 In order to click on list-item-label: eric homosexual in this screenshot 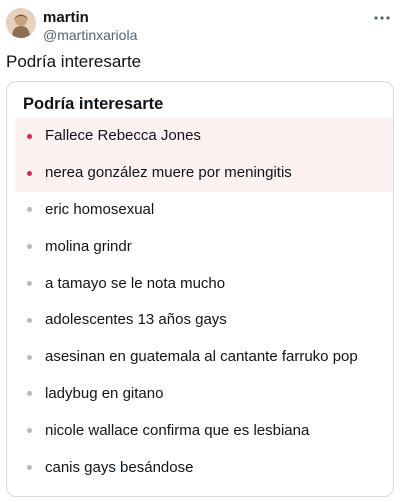, I will do `click(100, 209)`.